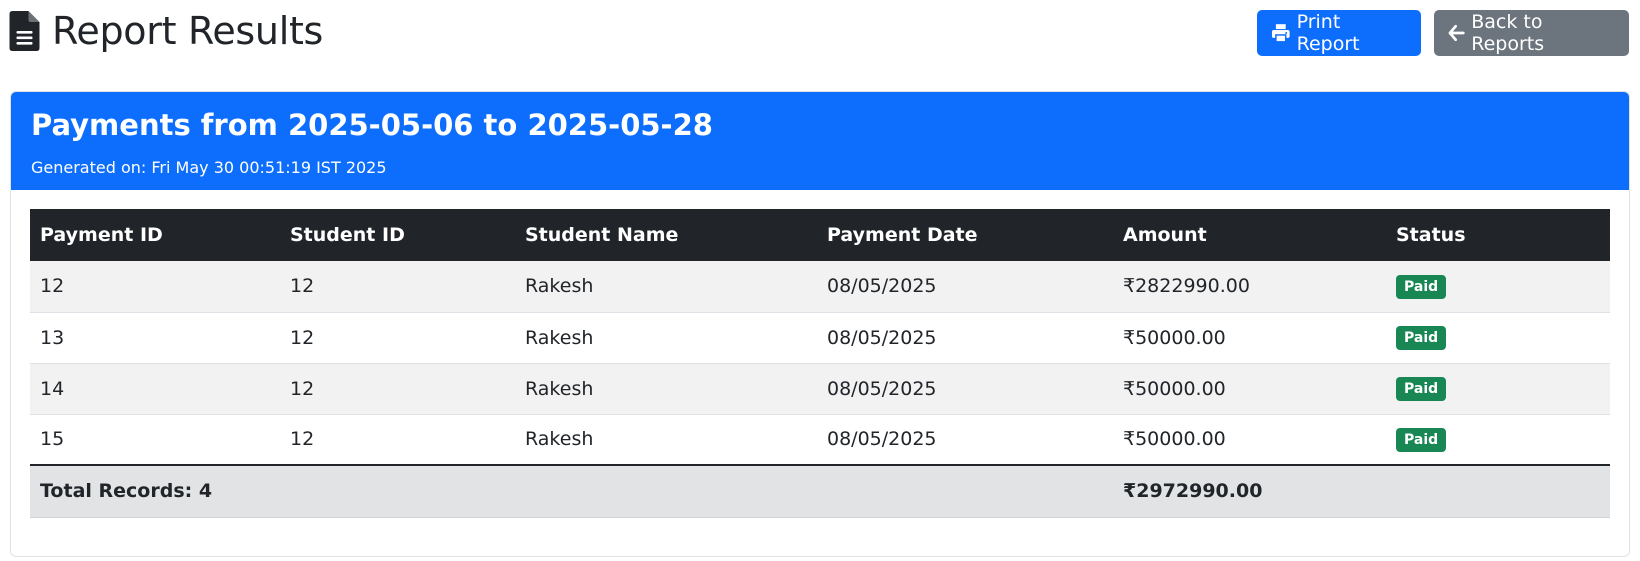 The image size is (1640, 561). What do you see at coordinates (1456, 33) in the screenshot?
I see `arrow-left-icon` at bounding box center [1456, 33].